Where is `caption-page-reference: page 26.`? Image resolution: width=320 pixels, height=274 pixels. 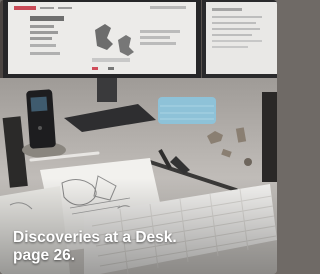 caption-page-reference: page 26. is located at coordinates (44, 255).